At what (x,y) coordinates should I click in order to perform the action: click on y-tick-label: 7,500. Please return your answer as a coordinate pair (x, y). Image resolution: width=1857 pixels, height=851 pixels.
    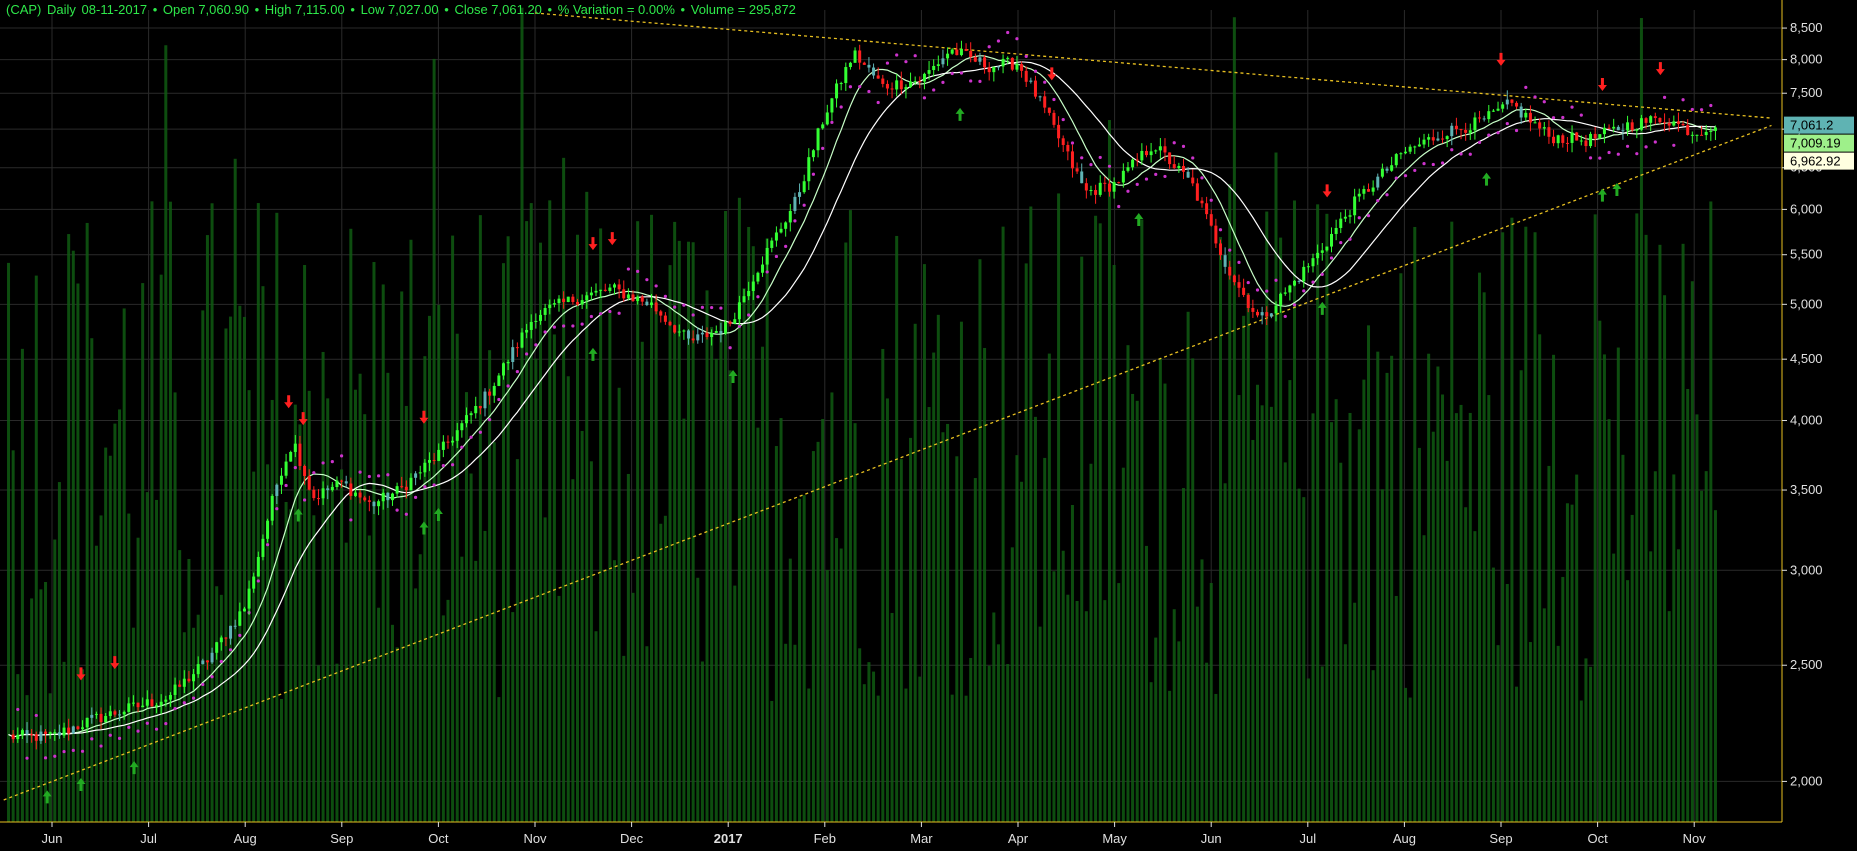
    Looking at the image, I should click on (1806, 92).